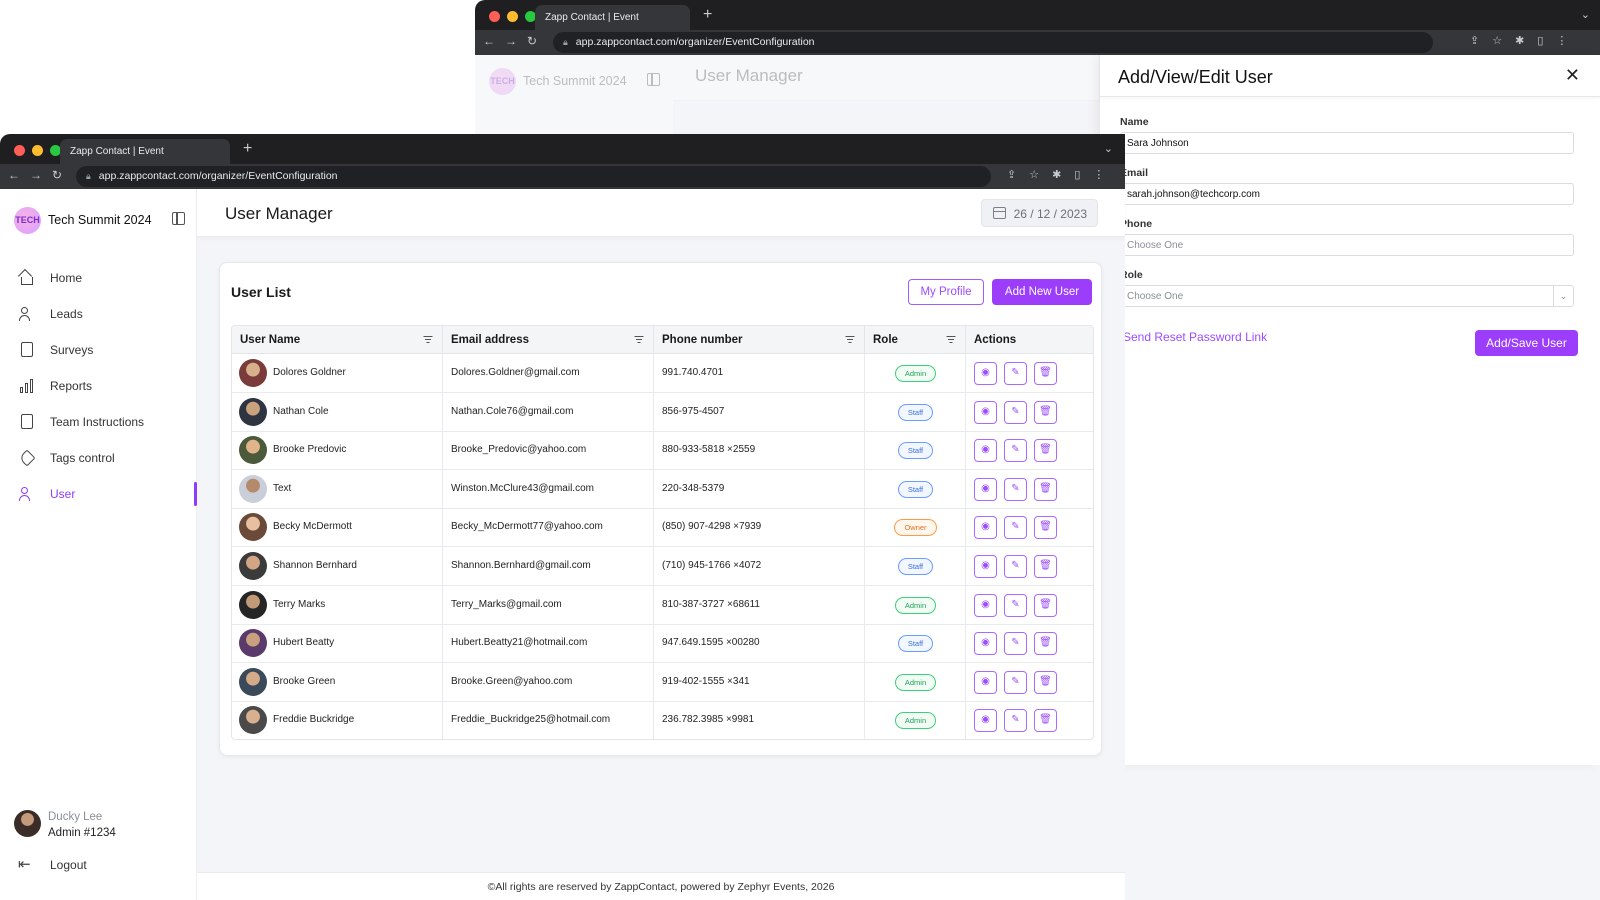 Image resolution: width=1600 pixels, height=900 pixels. What do you see at coordinates (1042, 292) in the screenshot?
I see `add-new-user-button: Add New User` at bounding box center [1042, 292].